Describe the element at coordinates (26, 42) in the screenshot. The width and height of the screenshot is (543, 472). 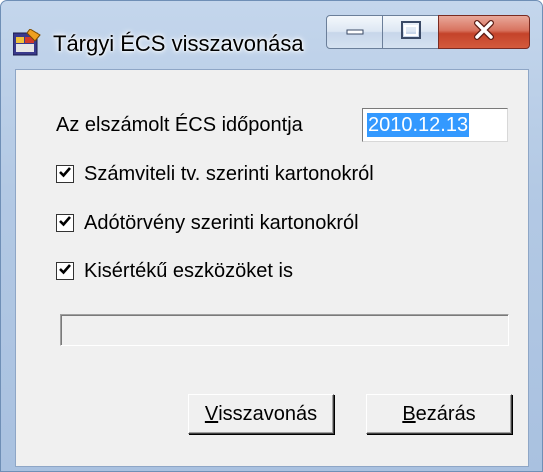
I see `application-icon` at that location.